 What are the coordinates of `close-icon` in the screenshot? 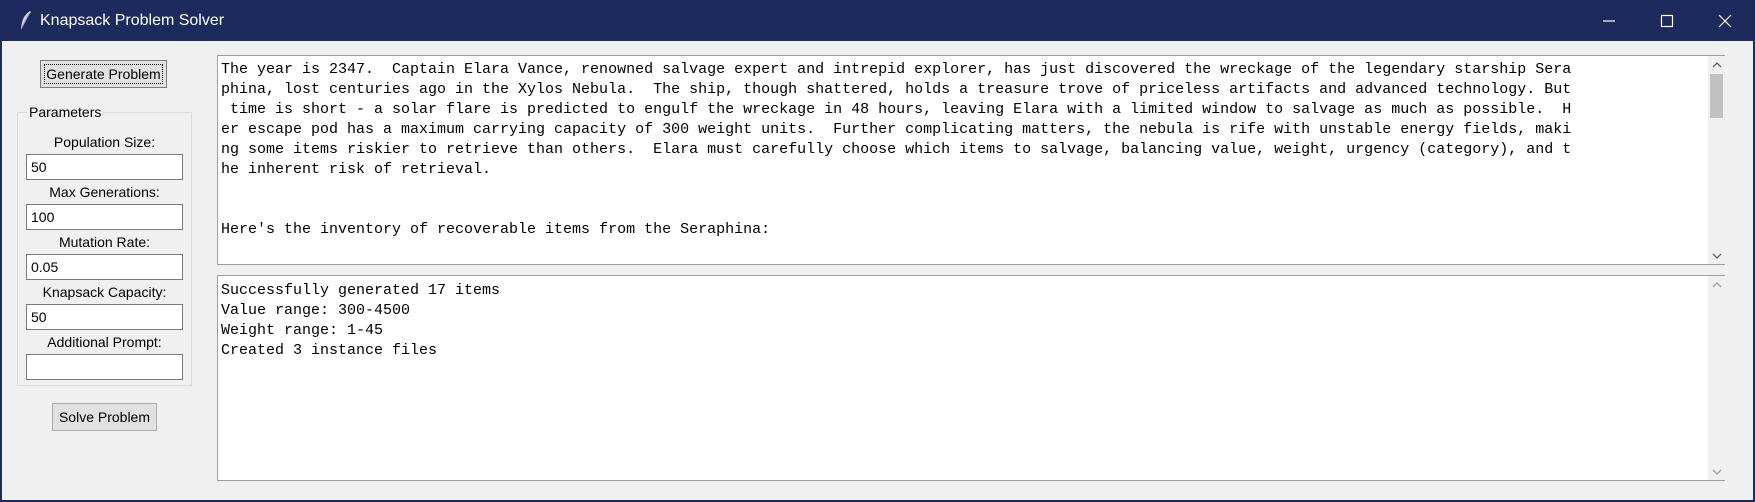 It's located at (1725, 20).